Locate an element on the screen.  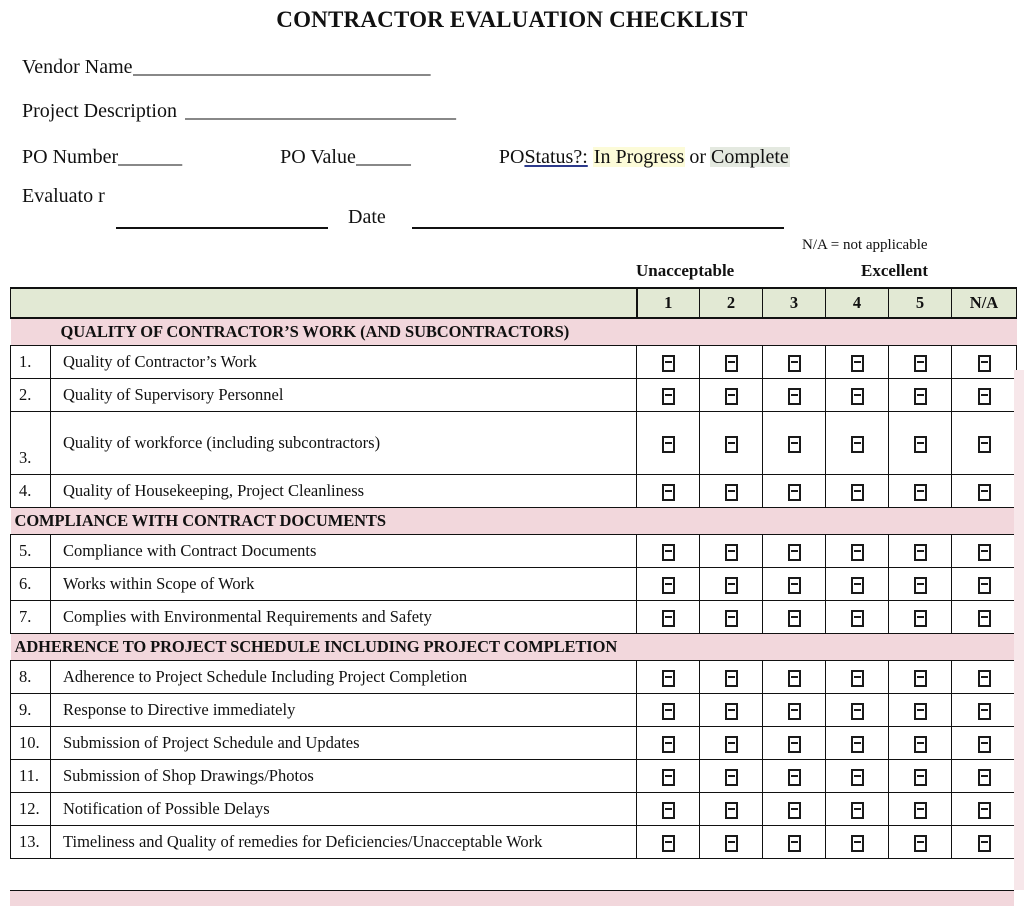
po-status-option-complete: Complete is located at coordinates (750, 157).